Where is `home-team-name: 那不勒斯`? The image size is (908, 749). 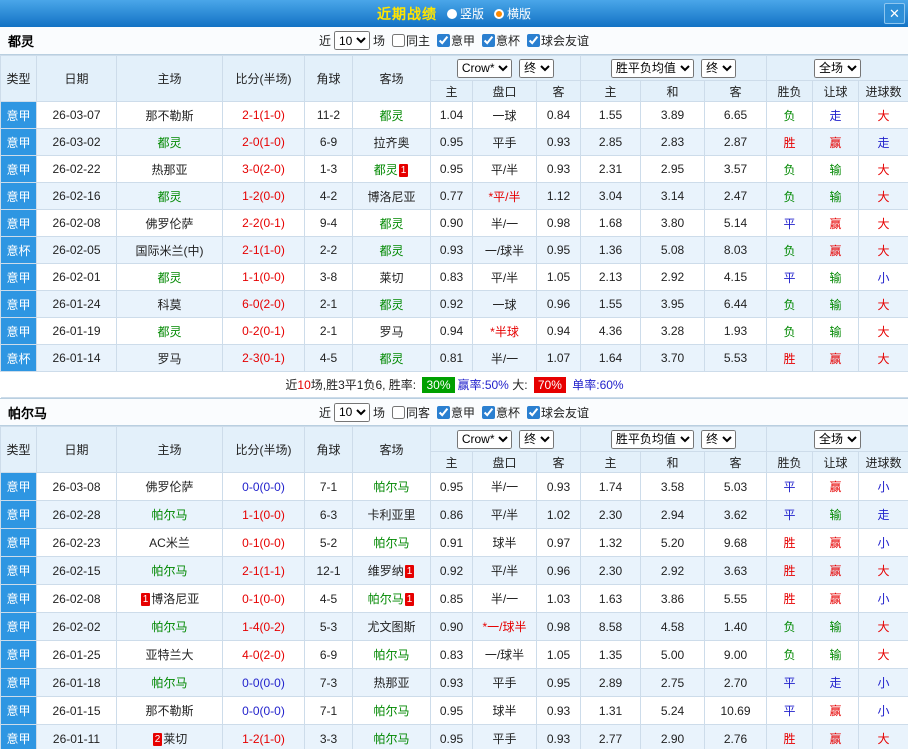 home-team-name: 那不勒斯 is located at coordinates (169, 711).